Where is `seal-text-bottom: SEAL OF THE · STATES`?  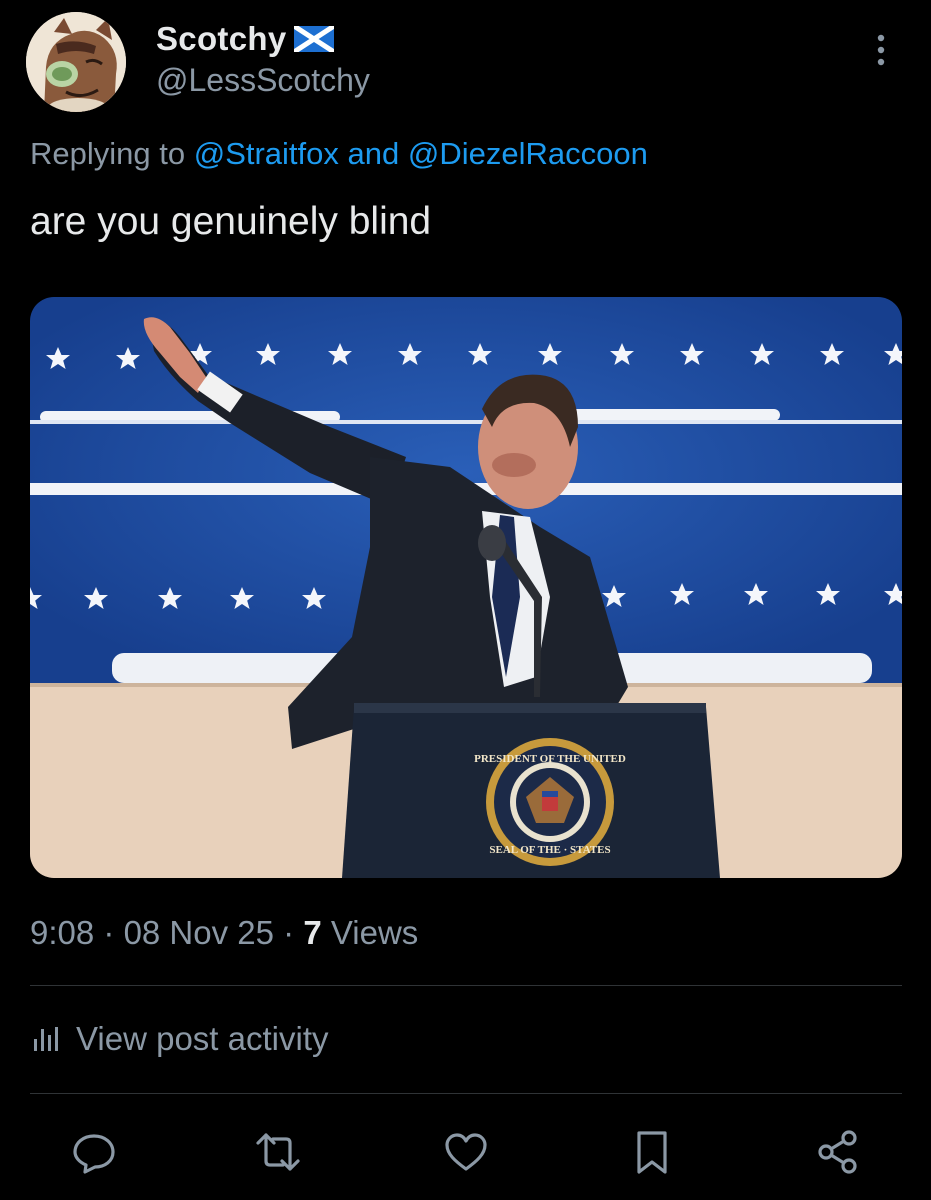 seal-text-bottom: SEAL OF THE · STATES is located at coordinates (549, 850).